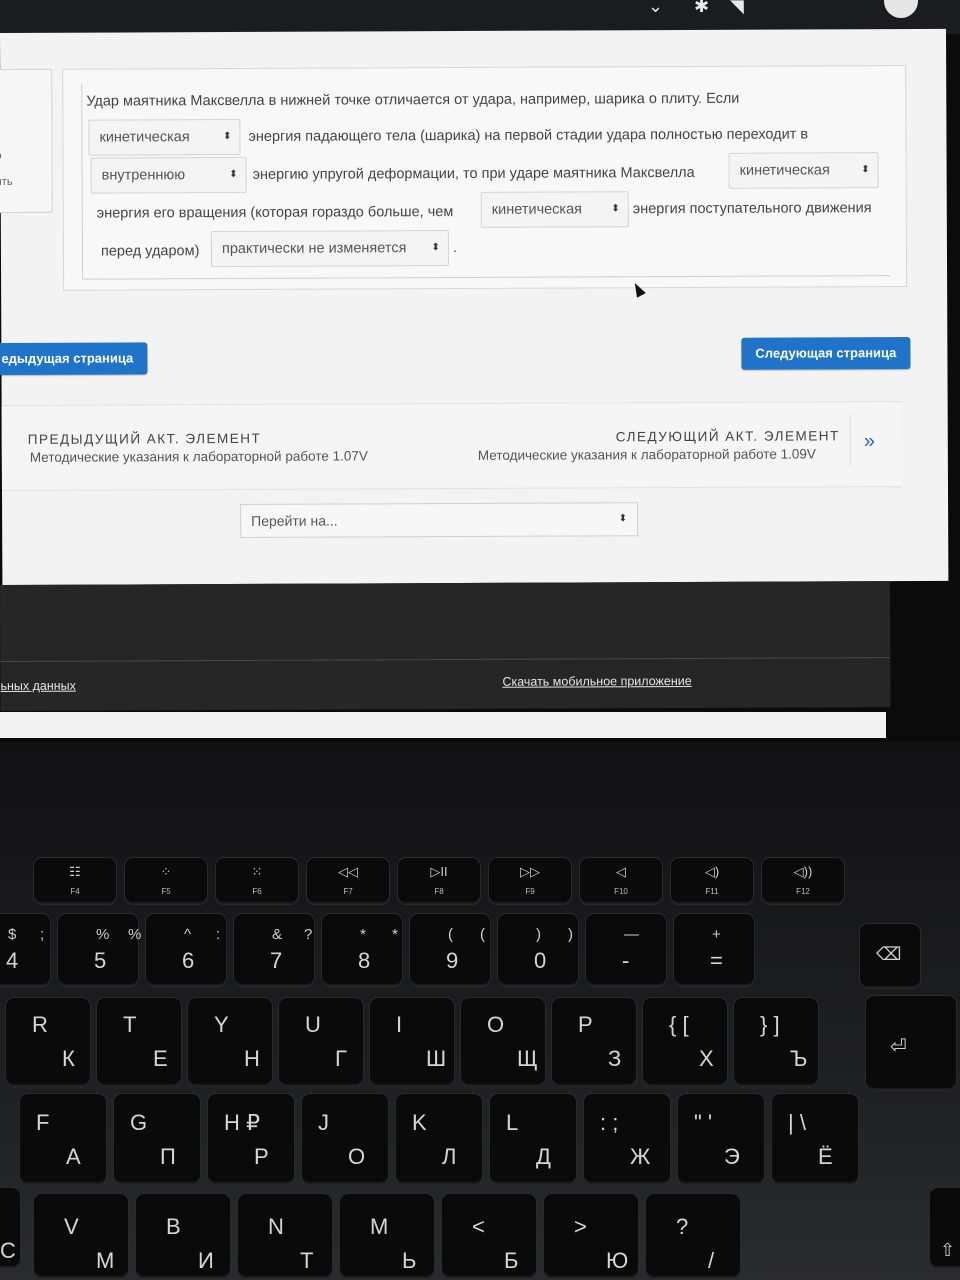 The height and width of the screenshot is (1280, 960). What do you see at coordinates (362, 950) in the screenshot?
I see `number-key-4: * 8 *` at bounding box center [362, 950].